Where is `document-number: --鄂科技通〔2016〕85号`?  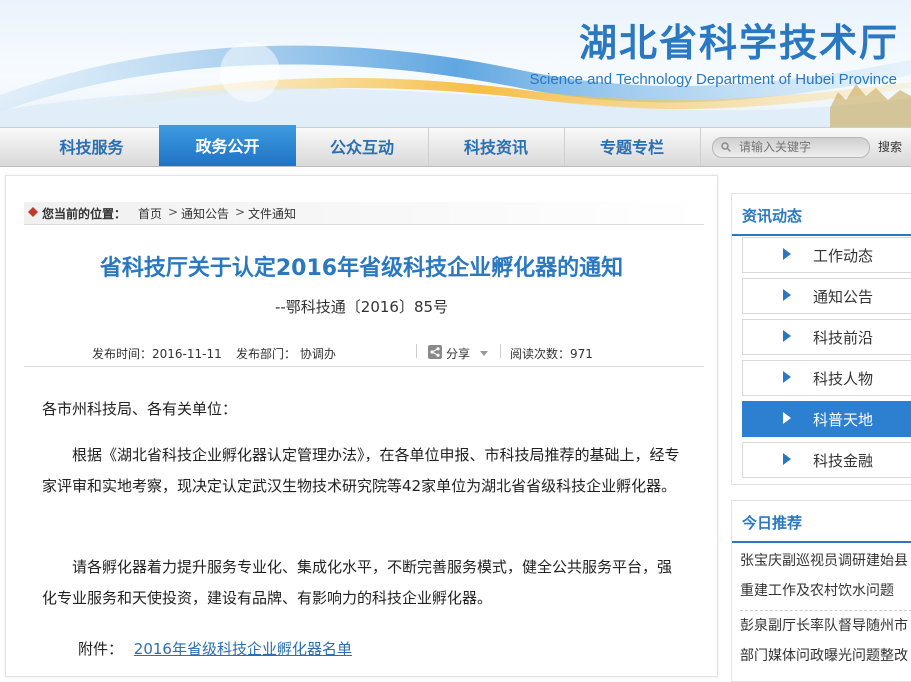
document-number: --鄂科技通〔2016〕85号 is located at coordinates (361, 307).